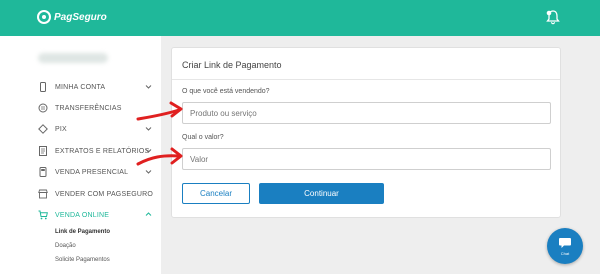 The height and width of the screenshot is (274, 600). What do you see at coordinates (366, 159) in the screenshot?
I see `value-input` at bounding box center [366, 159].